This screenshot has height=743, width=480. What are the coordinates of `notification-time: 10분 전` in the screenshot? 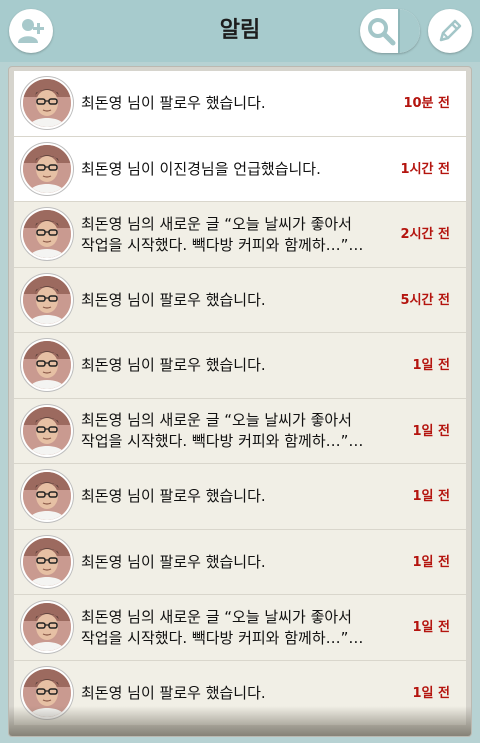 It's located at (426, 103).